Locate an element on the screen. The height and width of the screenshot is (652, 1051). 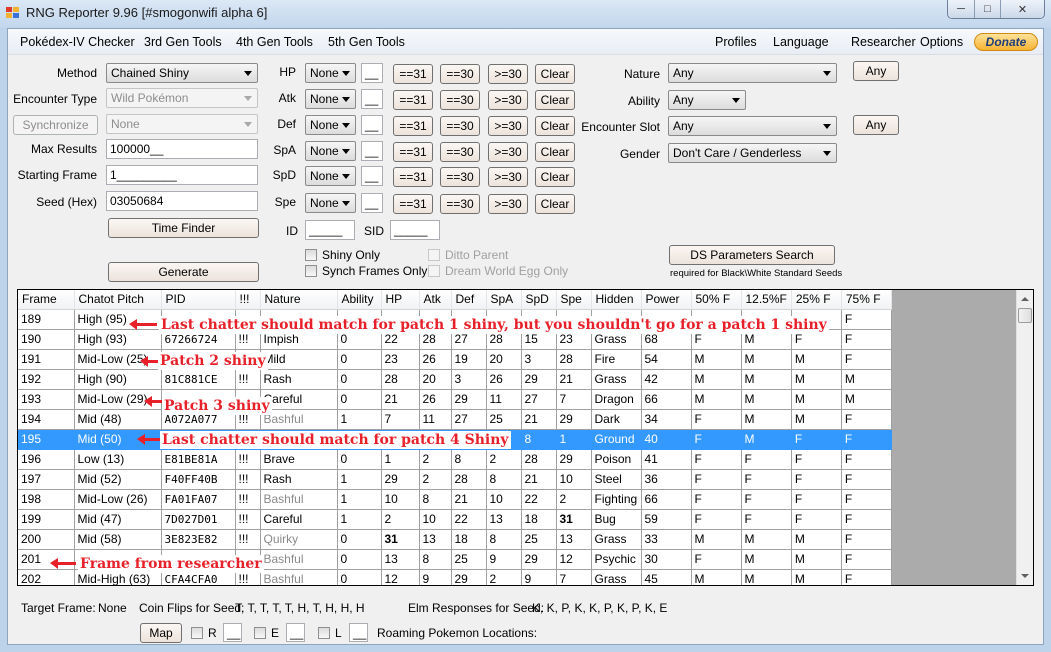
gender-select: Don't Care / Genderless is located at coordinates (752, 153).